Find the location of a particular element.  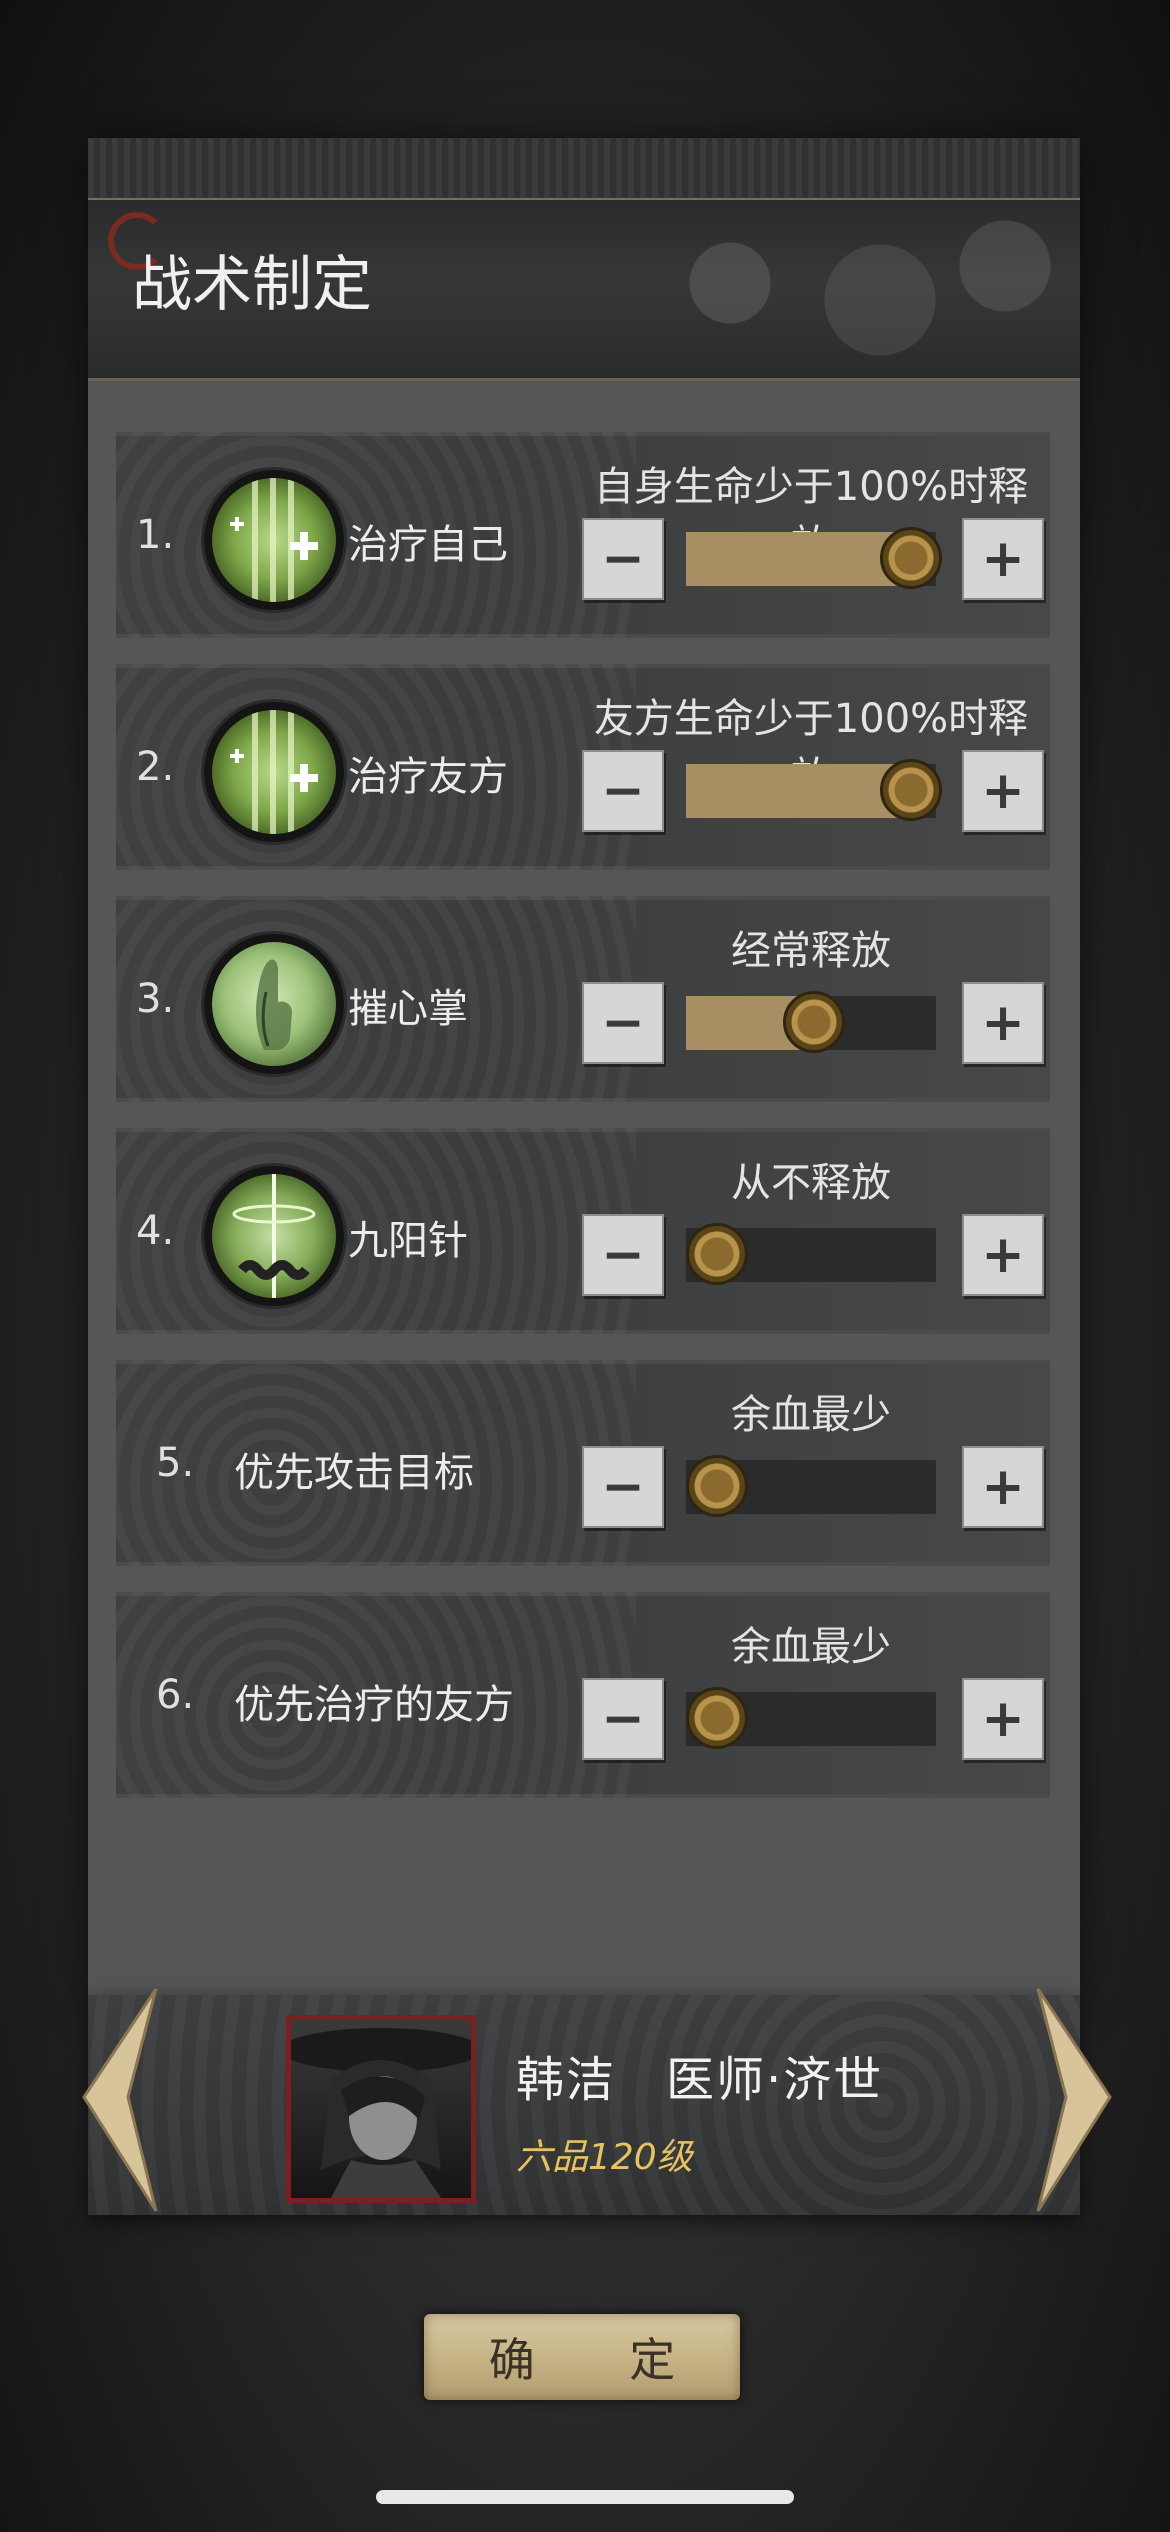

condition-label: 经常释放 is located at coordinates (811, 951).